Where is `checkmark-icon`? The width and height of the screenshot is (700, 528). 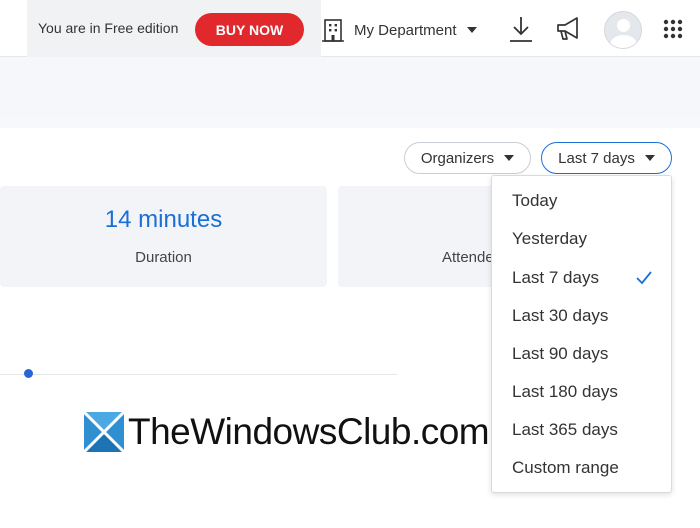 checkmark-icon is located at coordinates (644, 278).